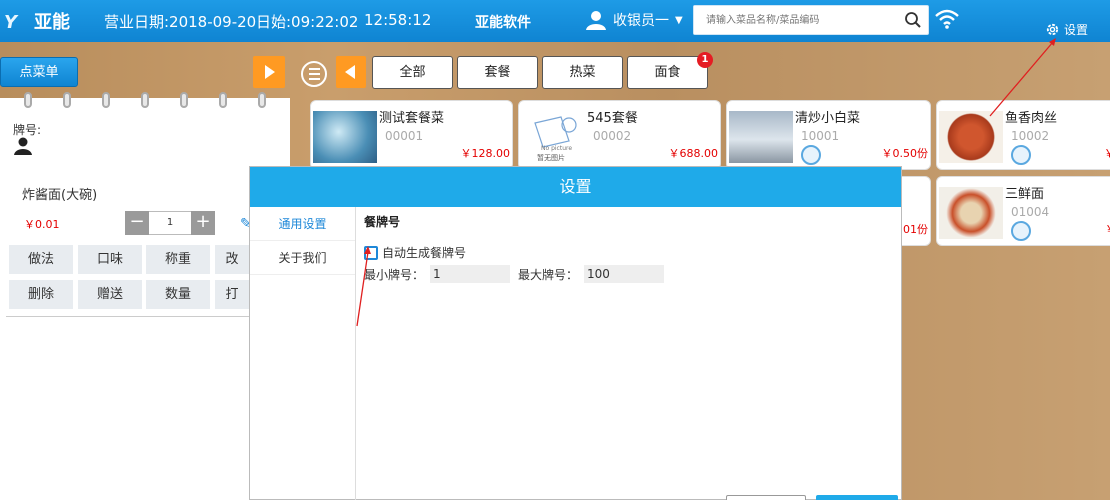 This screenshot has width=1110, height=500. I want to click on action-button-method: 做法, so click(41, 259).